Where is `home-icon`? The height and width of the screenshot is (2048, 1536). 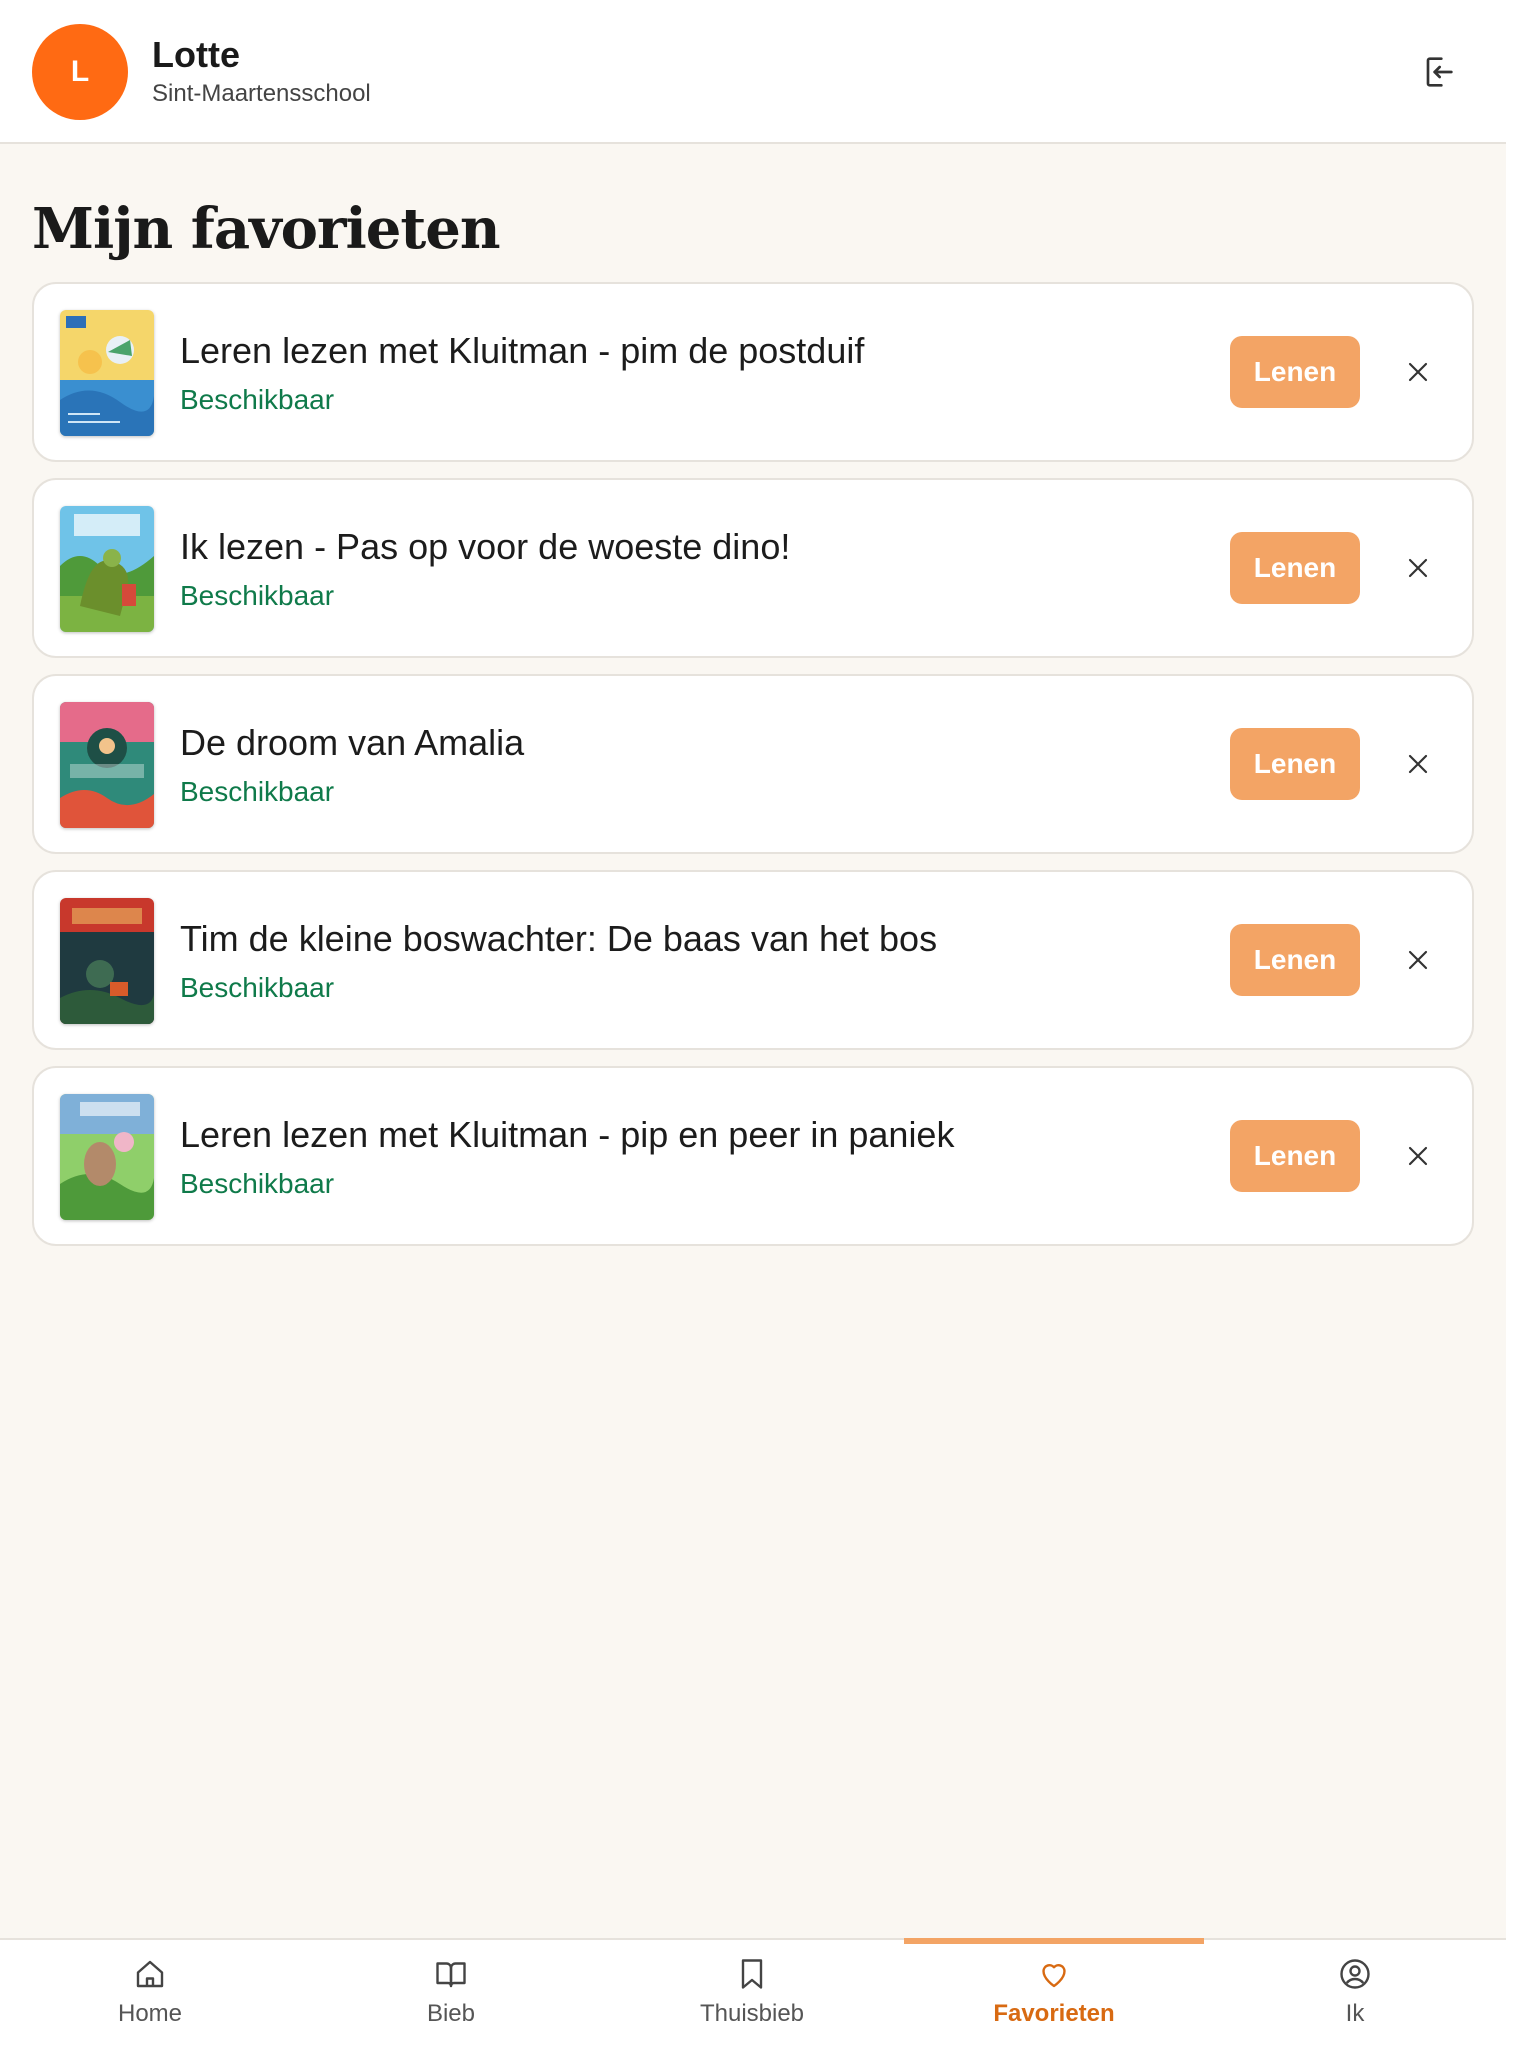
home-icon is located at coordinates (150, 1974).